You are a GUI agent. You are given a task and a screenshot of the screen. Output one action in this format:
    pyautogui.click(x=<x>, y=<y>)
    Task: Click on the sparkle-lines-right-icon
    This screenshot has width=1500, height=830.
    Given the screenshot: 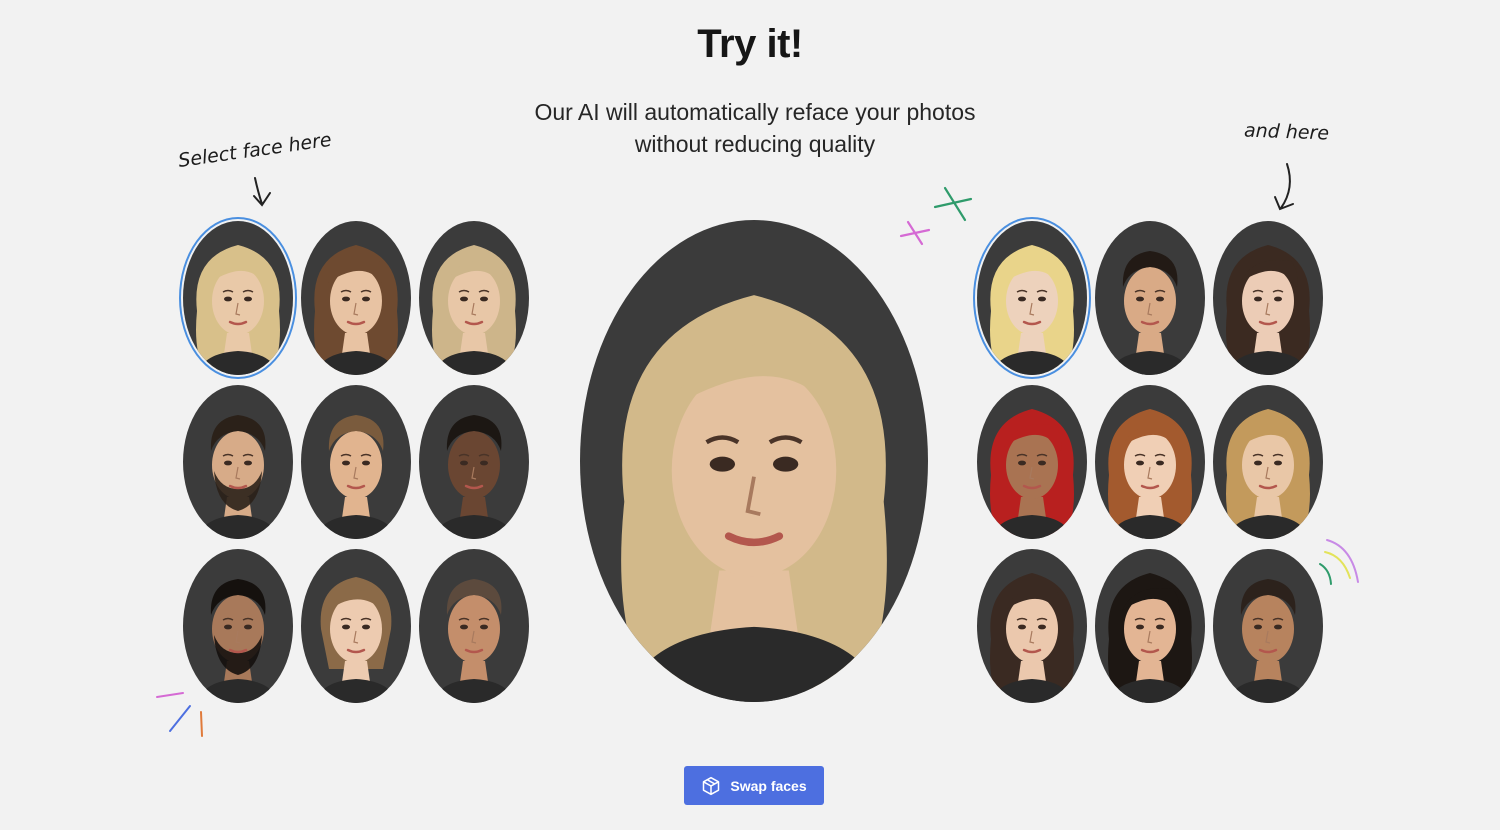 What is the action you would take?
    pyautogui.click(x=1339, y=562)
    